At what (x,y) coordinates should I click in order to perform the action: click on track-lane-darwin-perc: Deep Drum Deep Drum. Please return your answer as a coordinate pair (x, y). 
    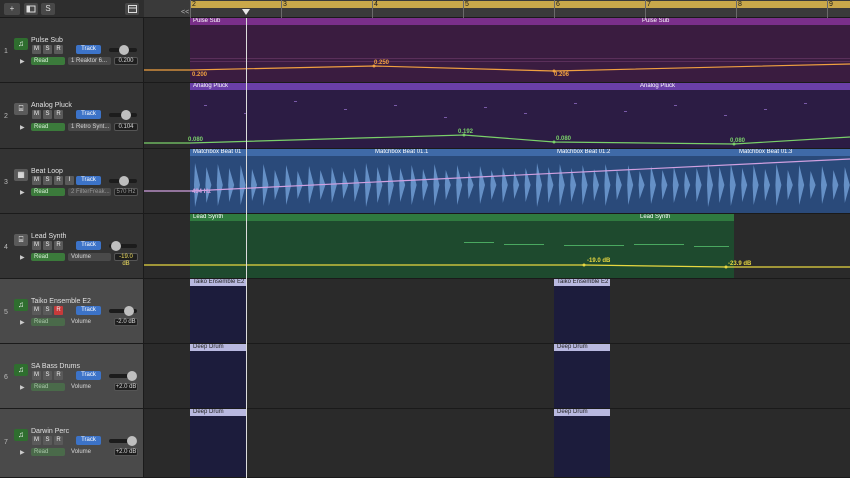
    Looking at the image, I should click on (497, 443).